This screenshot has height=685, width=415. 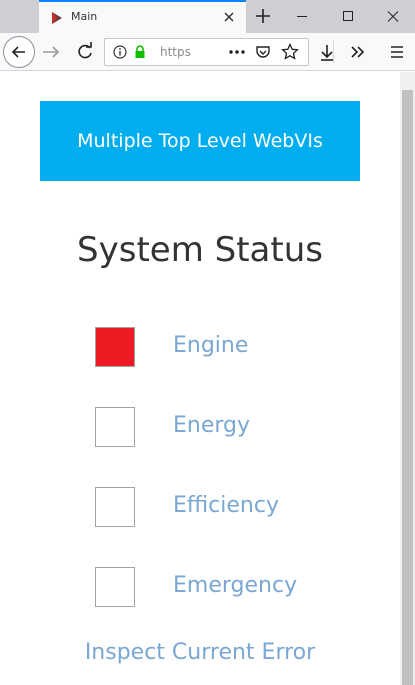 I want to click on lock-icon, so click(x=140, y=52).